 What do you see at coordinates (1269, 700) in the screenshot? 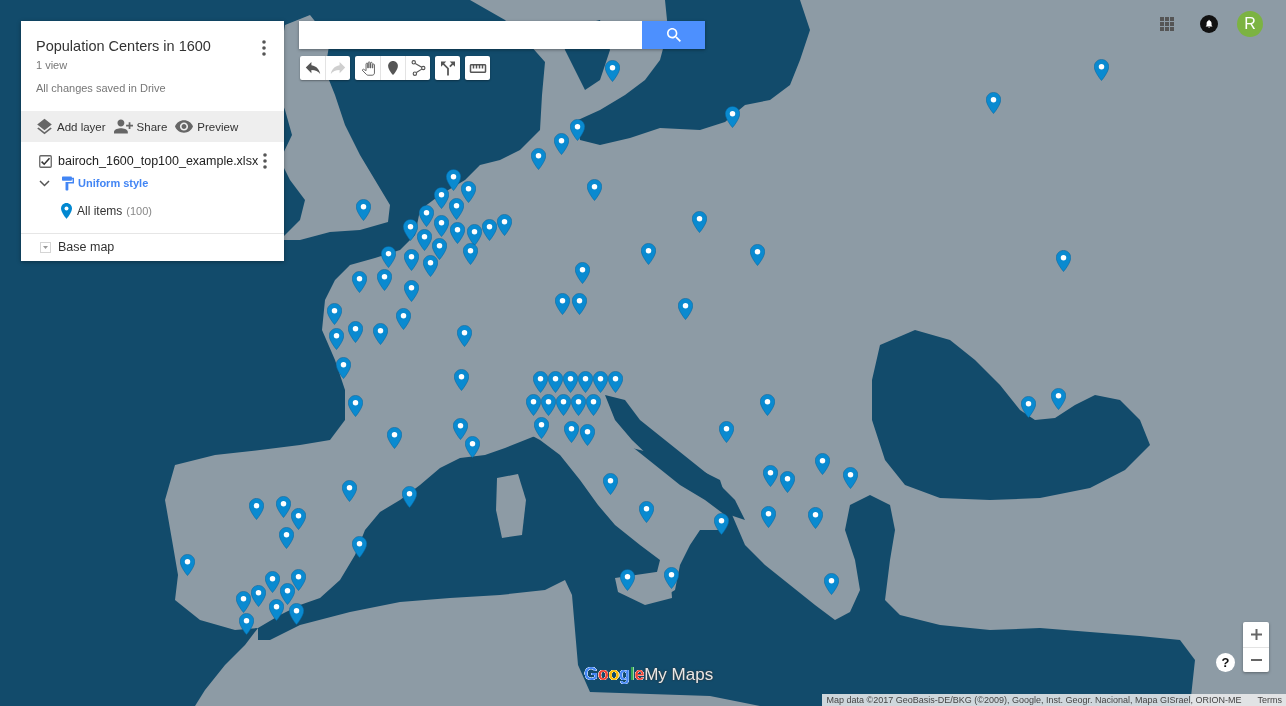
I see `terms-link: Terms` at bounding box center [1269, 700].